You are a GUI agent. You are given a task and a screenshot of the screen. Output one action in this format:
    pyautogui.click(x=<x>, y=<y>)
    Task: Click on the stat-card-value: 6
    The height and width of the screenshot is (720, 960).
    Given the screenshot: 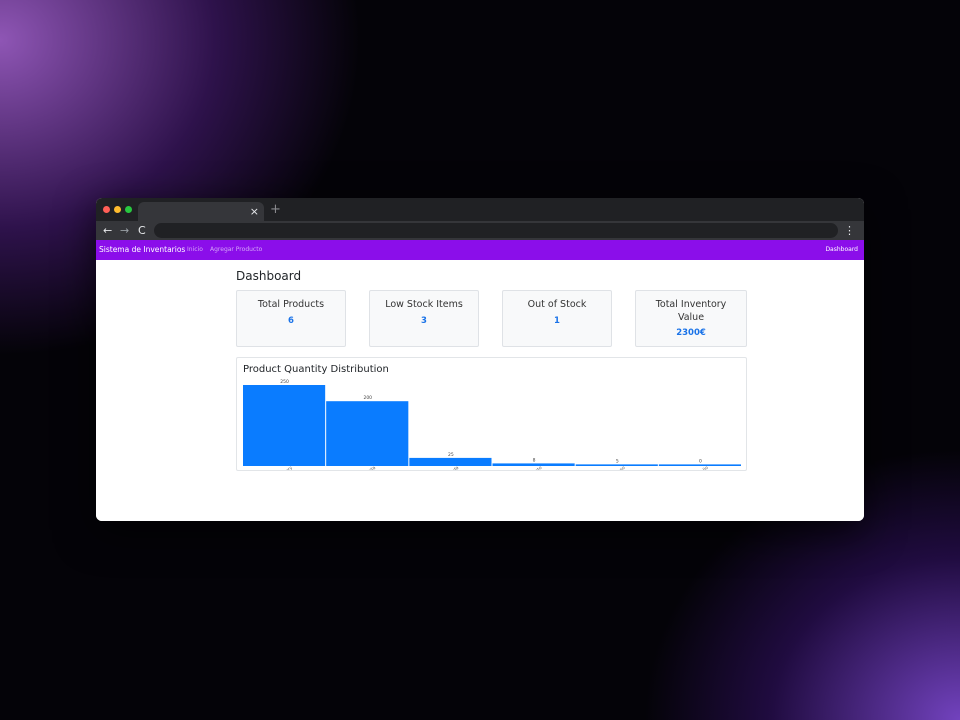 What is the action you would take?
    pyautogui.click(x=291, y=321)
    